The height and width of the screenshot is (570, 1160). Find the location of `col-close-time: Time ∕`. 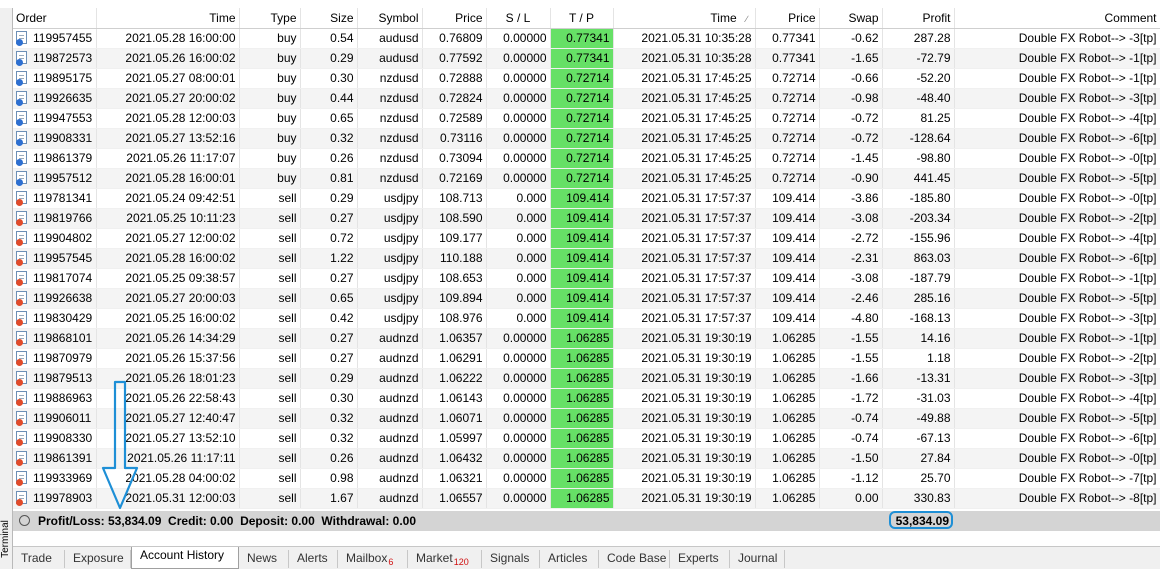

col-close-time: Time ∕ is located at coordinates (684, 18).